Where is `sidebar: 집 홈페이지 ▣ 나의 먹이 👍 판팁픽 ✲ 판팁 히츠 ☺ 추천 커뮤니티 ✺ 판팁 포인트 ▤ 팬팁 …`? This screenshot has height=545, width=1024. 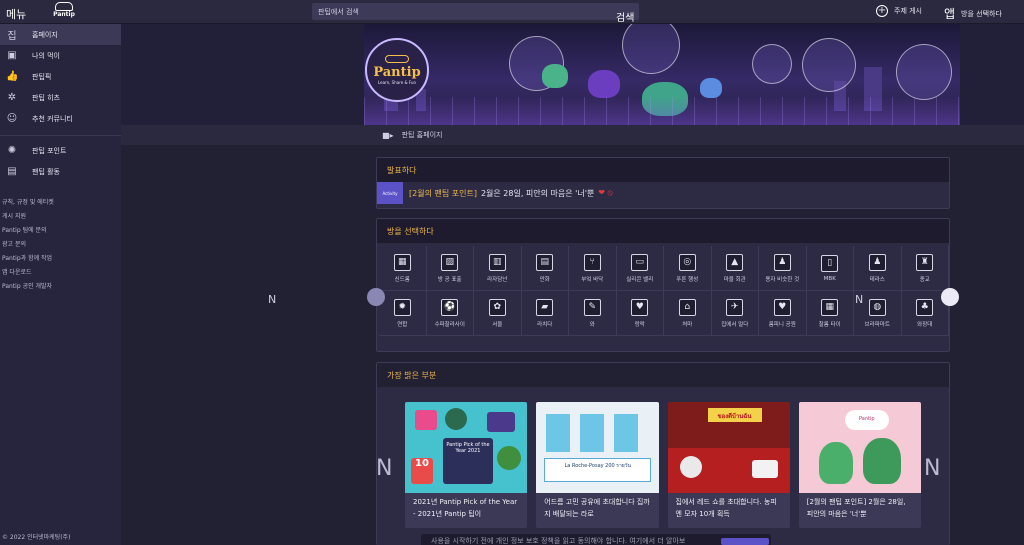
sidebar: 집 홈페이지 ▣ 나의 먹이 👍 판팁픽 ✲ 판팁 히츠 ☺ 추천 커뮤니티 ✺ 판팁 포인트 ▤ 팬팁 … is located at coordinates (60, 284).